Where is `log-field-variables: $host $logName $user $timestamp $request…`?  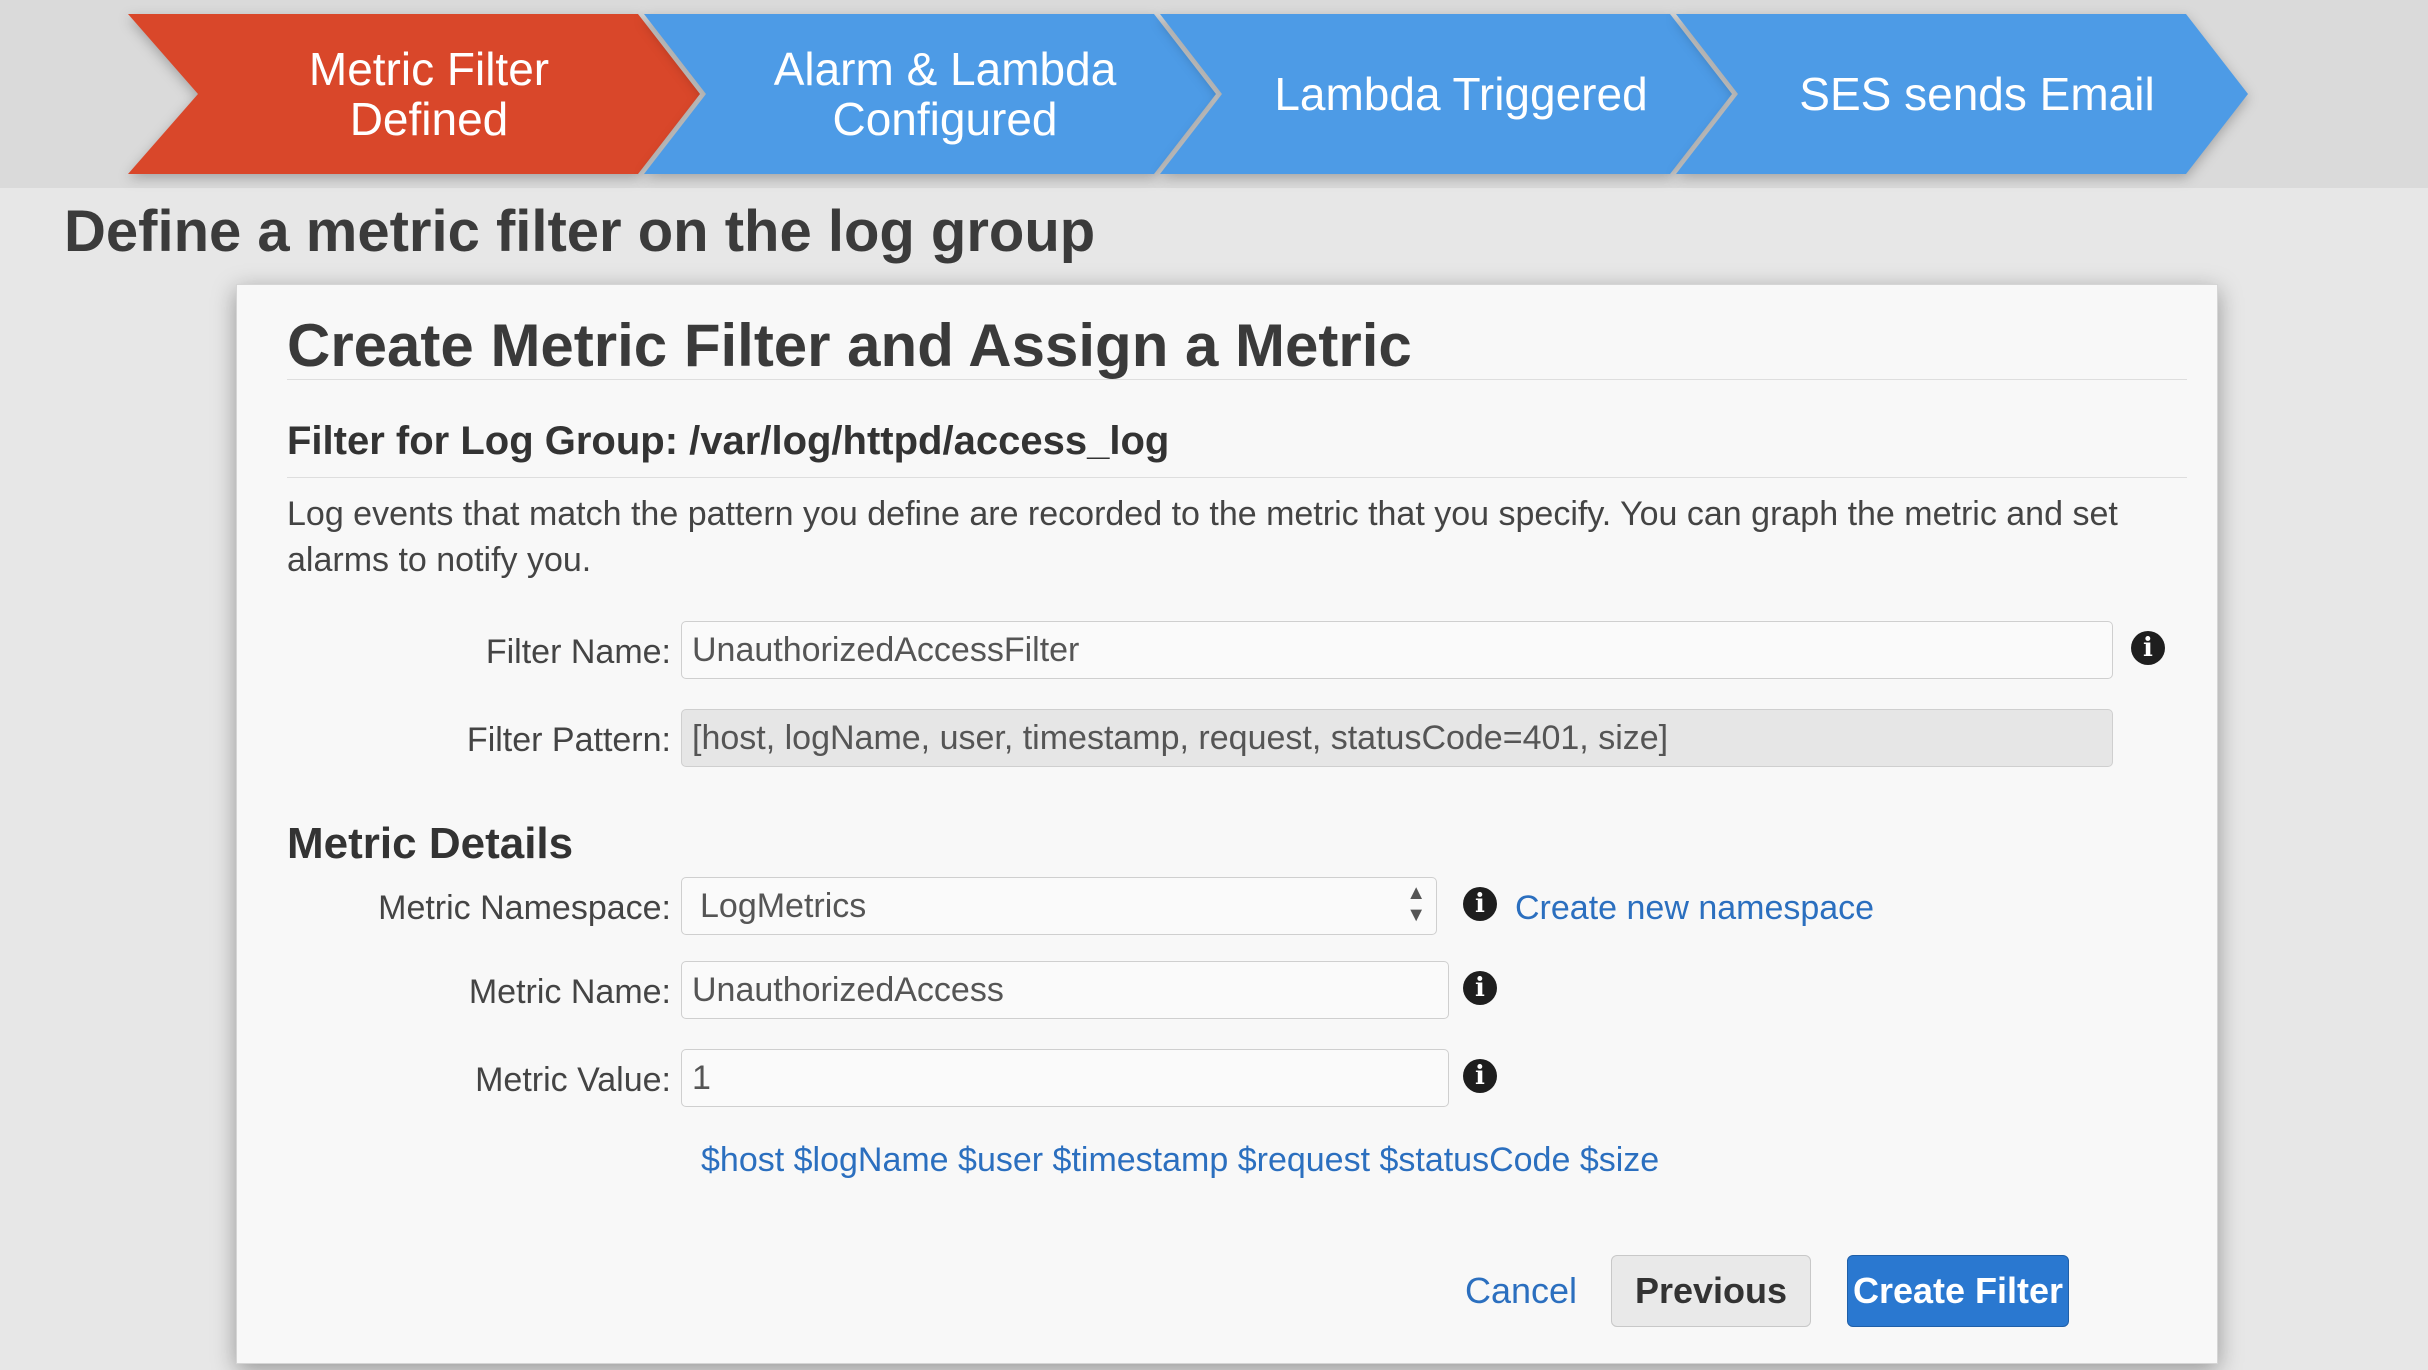 log-field-variables: $host $logName $user $timestamp $request… is located at coordinates (1180, 1160).